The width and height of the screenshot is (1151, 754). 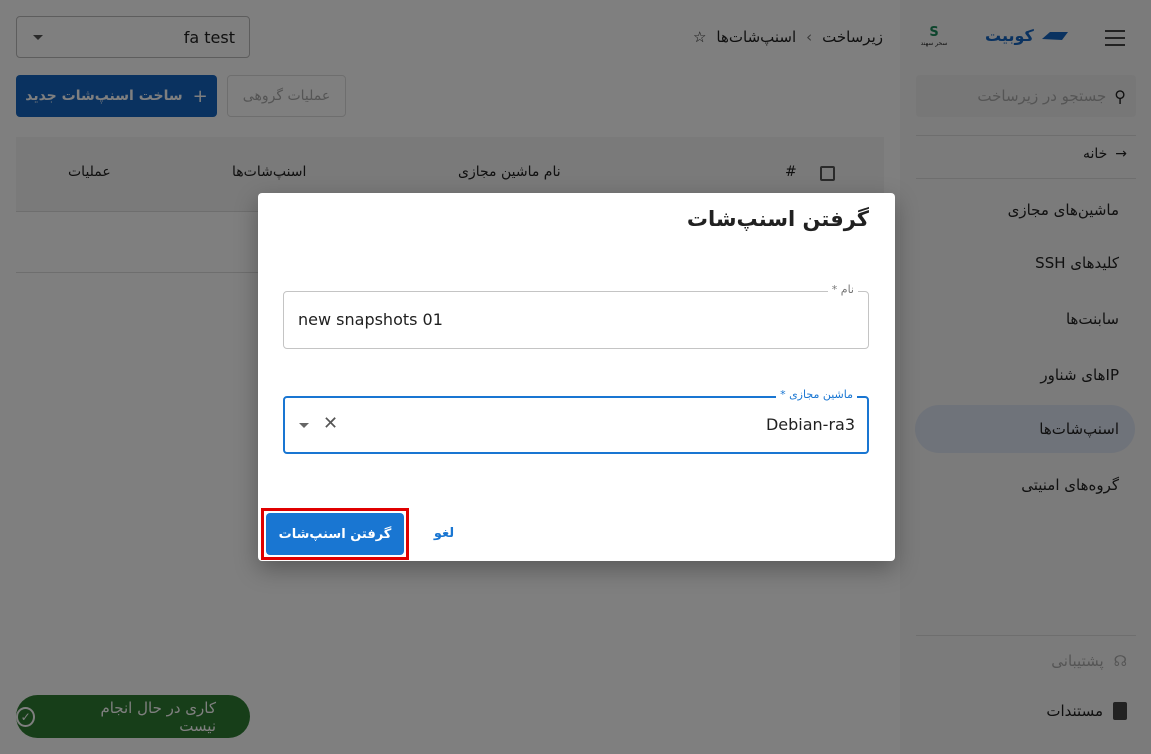 What do you see at coordinates (810, 424) in the screenshot?
I see `vm-select-value: Debian-ra3` at bounding box center [810, 424].